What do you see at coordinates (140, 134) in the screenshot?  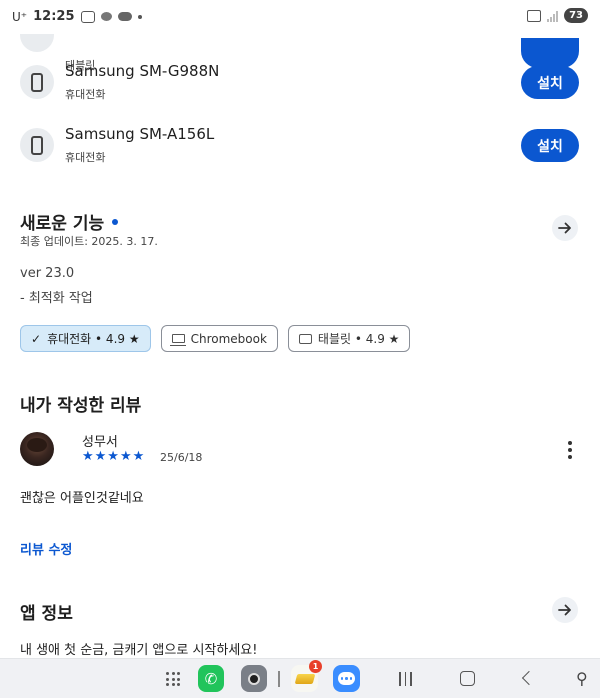 I see `device-name: Samsung SM-A156L` at bounding box center [140, 134].